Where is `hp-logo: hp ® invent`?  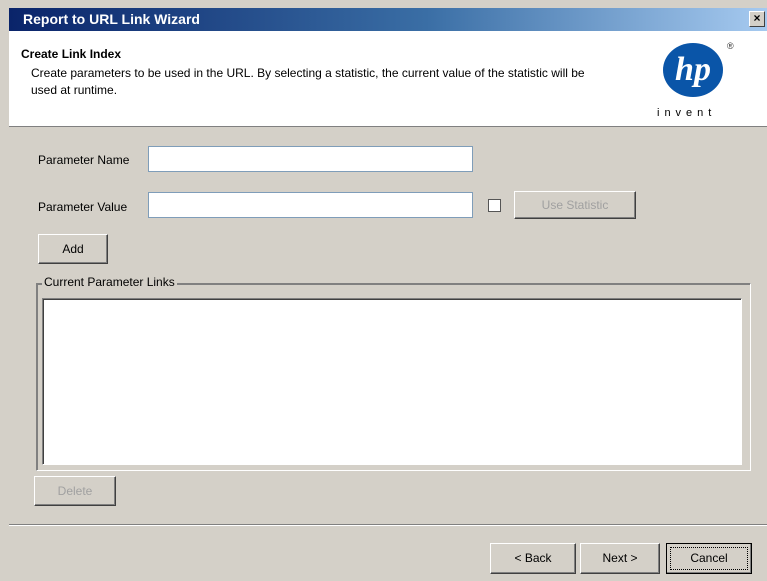
hp-logo: hp ® invent is located at coordinates (702, 82).